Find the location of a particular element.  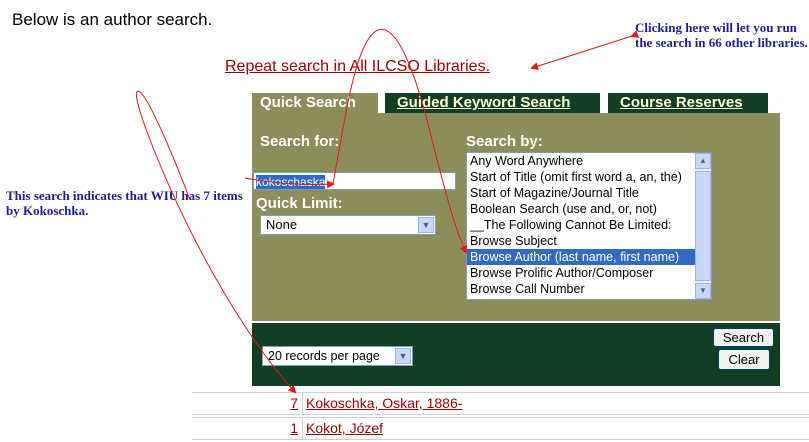

result-count-link: 7 is located at coordinates (294, 403).